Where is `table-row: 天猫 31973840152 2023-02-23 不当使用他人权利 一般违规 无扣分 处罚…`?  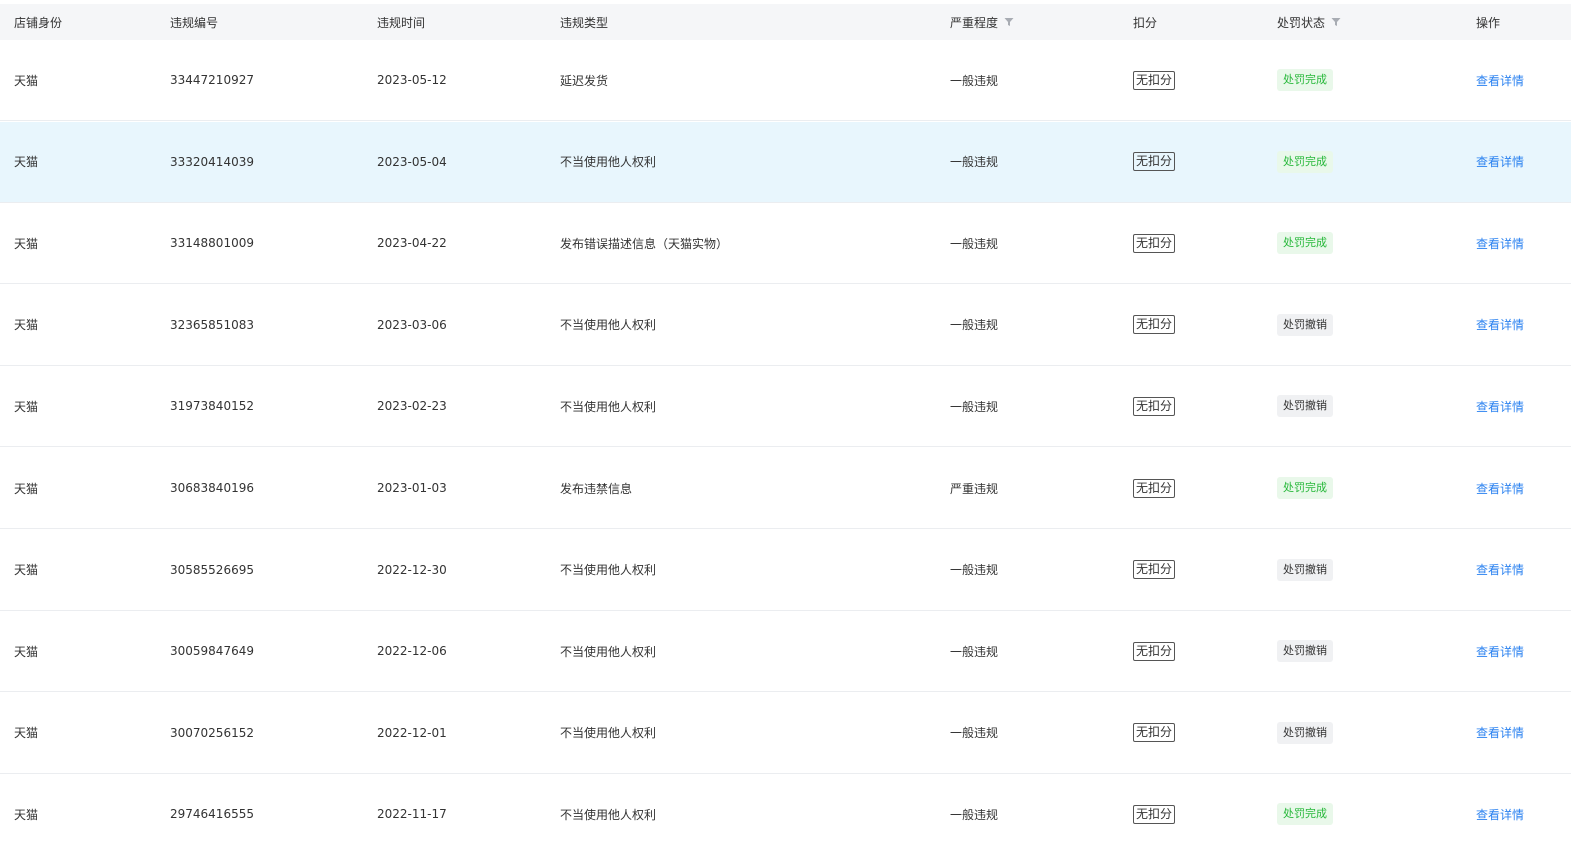
table-row: 天猫 31973840152 2023-02-23 不当使用他人权利 一般违规 无扣分 处罚… is located at coordinates (785, 407).